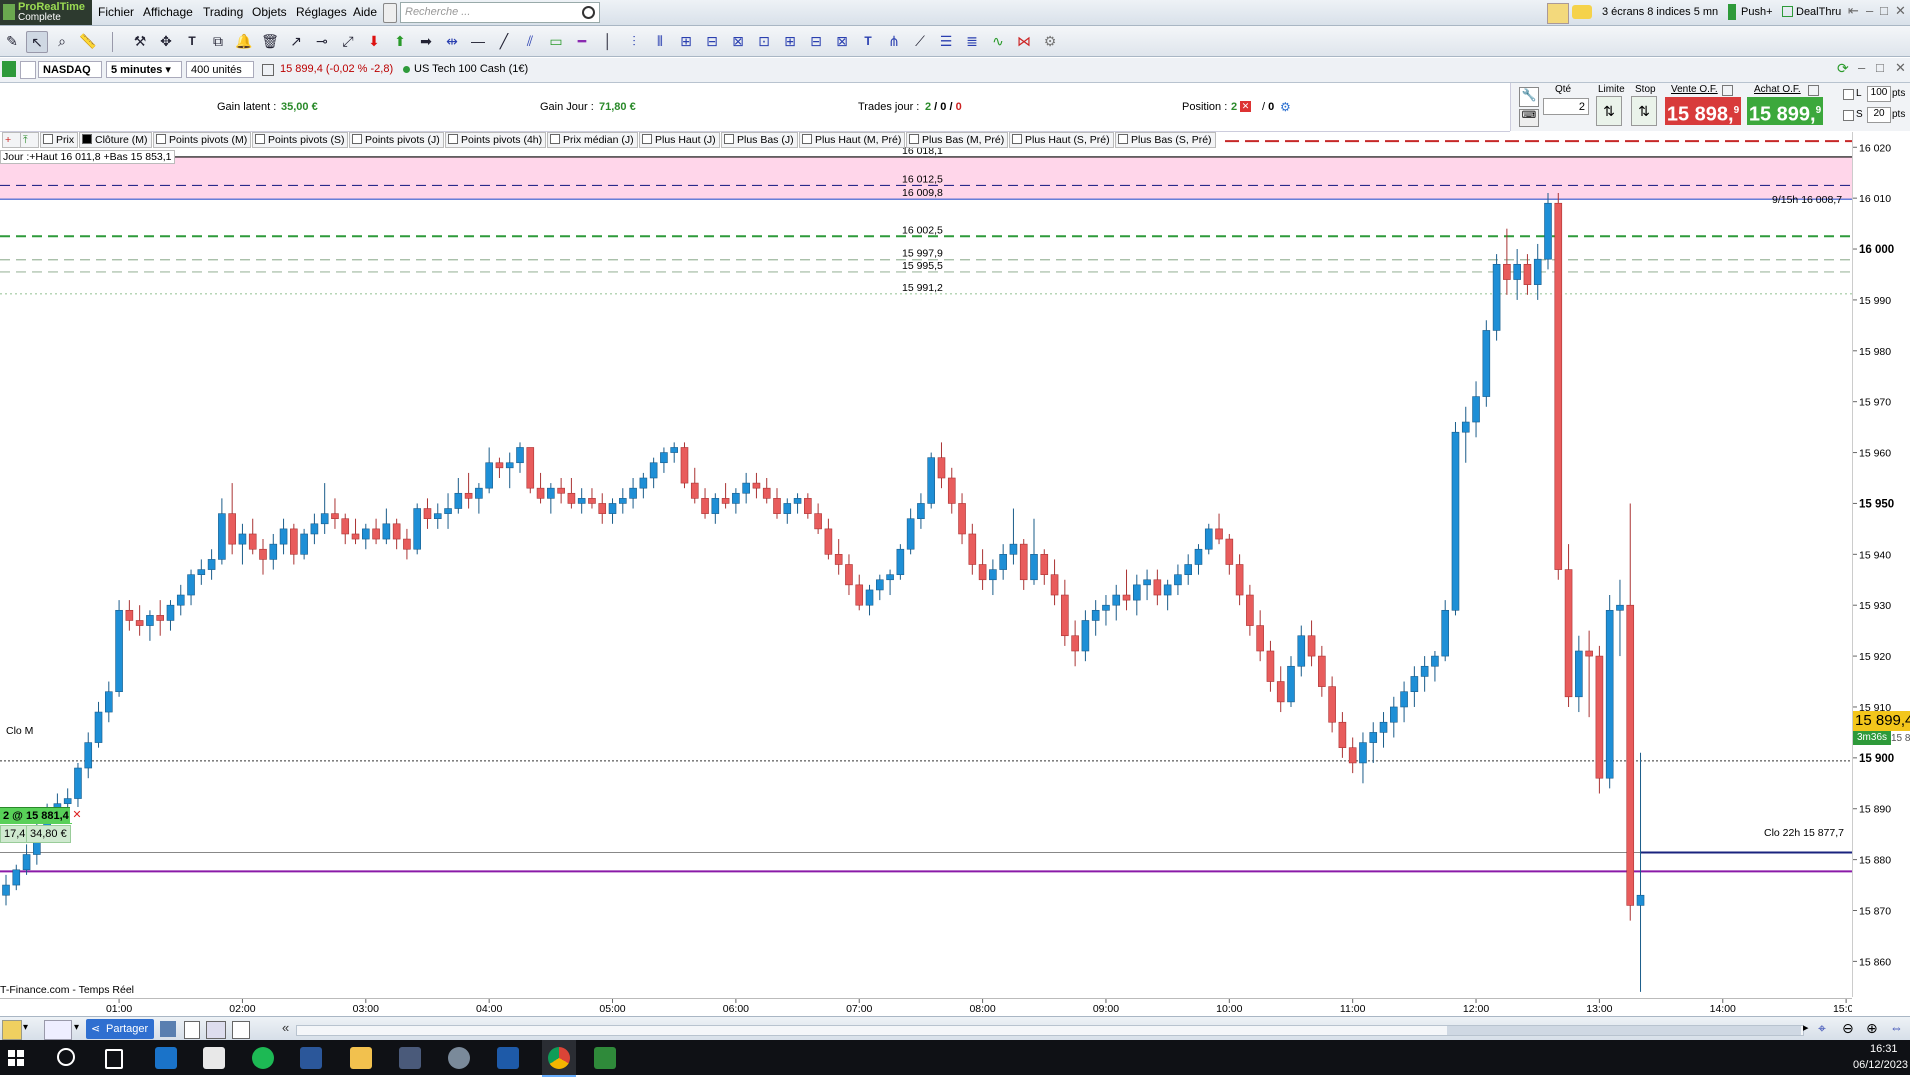 The width and height of the screenshot is (1910, 1077). I want to click on refresh-icon: ⟳, so click(1843, 68).